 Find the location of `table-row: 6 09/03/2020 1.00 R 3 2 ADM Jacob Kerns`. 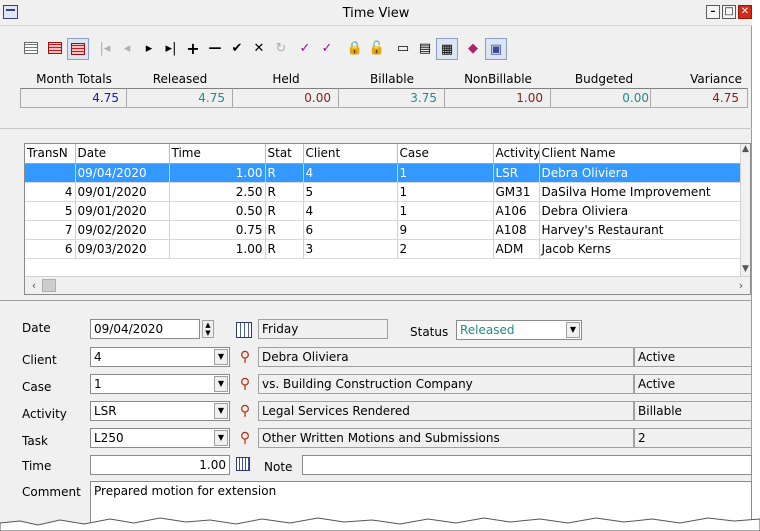

table-row: 6 09/03/2020 1.00 R 3 2 ADM Jacob Kerns is located at coordinates (383, 249).